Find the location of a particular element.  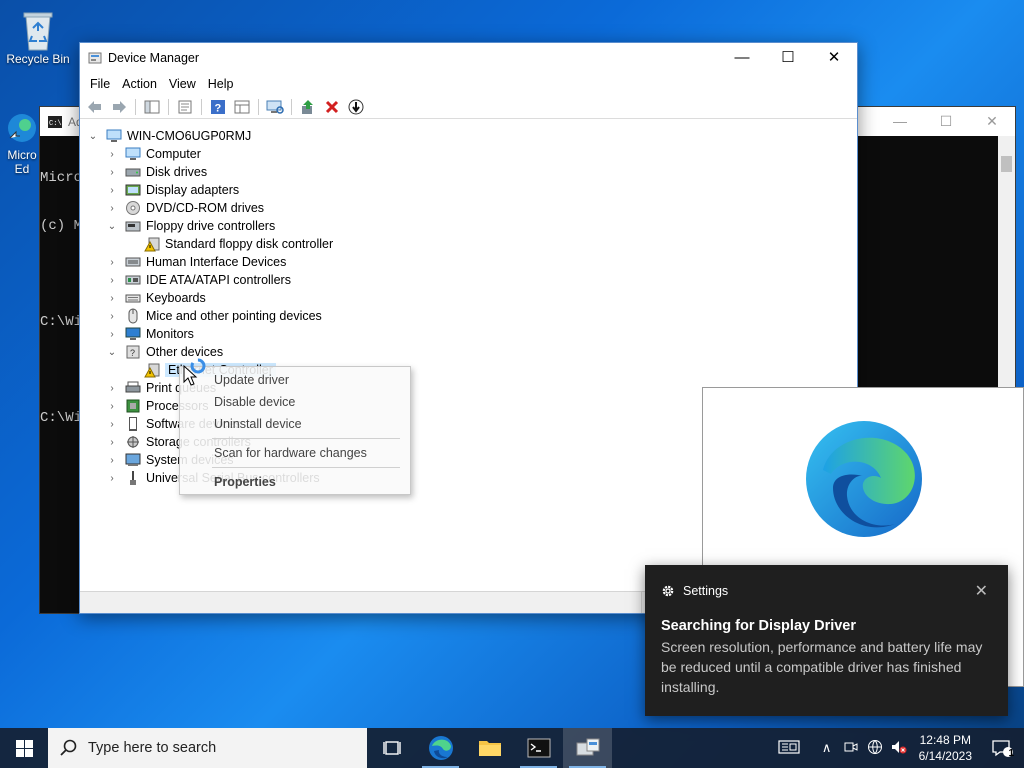

console-icon: C:\ is located at coordinates (55, 121).